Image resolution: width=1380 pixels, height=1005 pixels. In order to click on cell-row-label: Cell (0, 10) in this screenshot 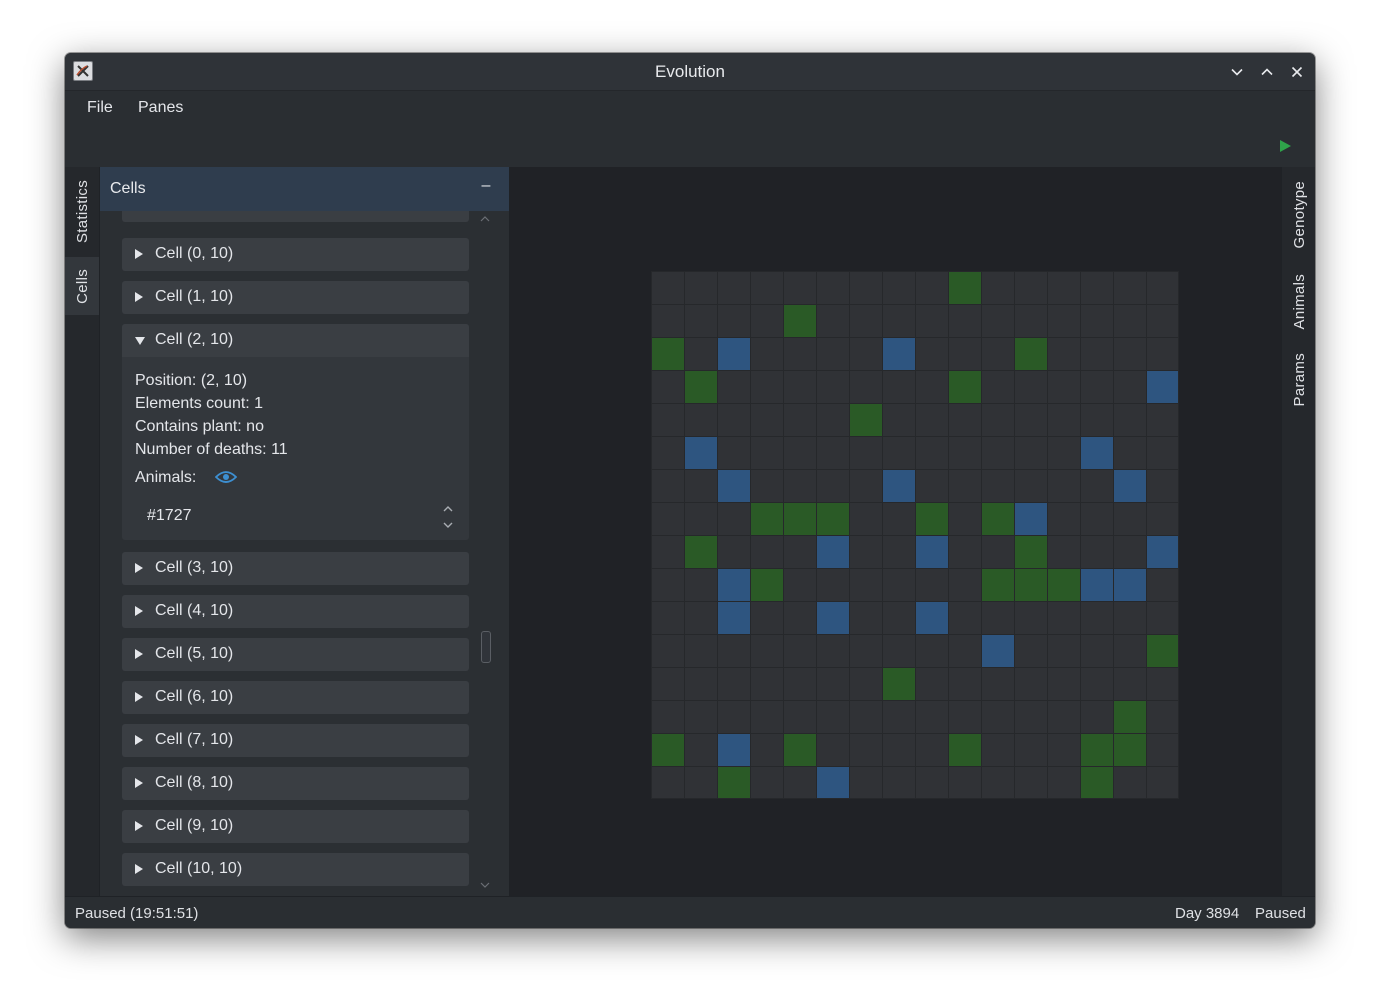, I will do `click(194, 253)`.